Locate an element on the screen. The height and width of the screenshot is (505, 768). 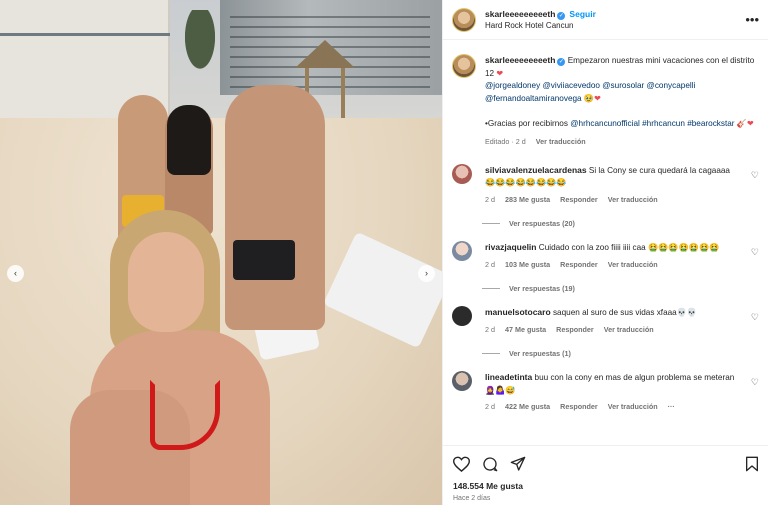
mention-link: @jorgealdoney is located at coordinates (512, 85).